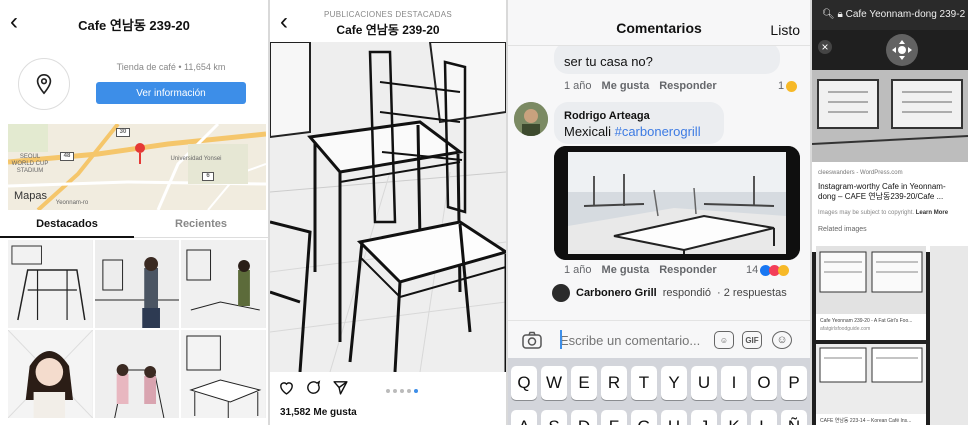 The width and height of the screenshot is (968, 425). I want to click on address-bar: 🔍︎ 🔒︎ Cafe Yeonnam-dong 239-2, so click(890, 15).